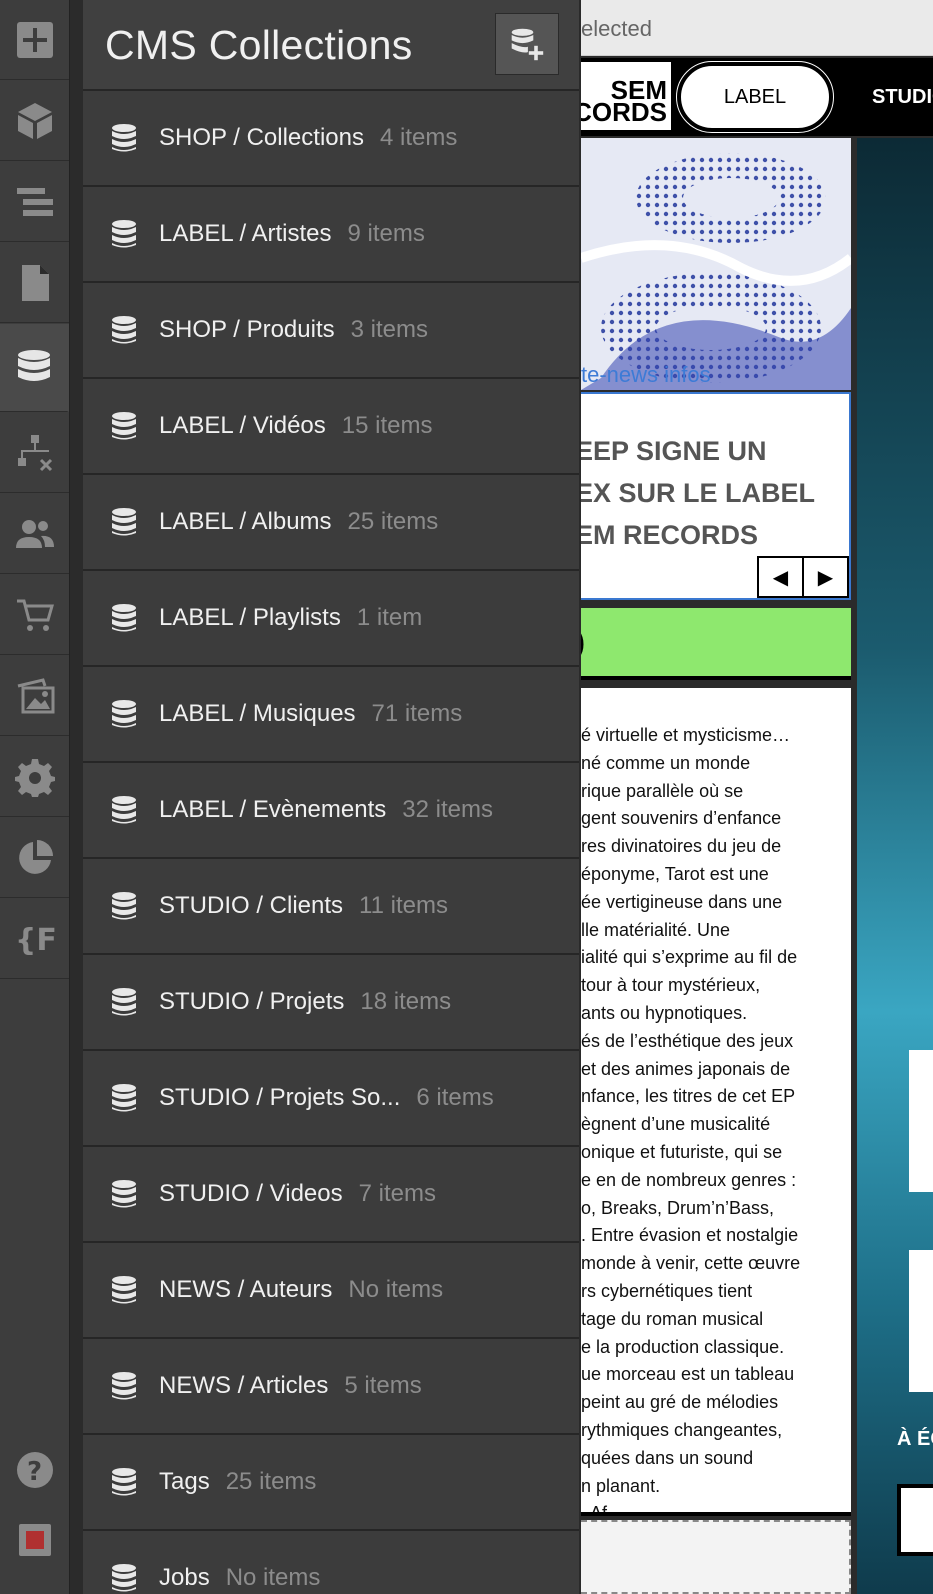 Image resolution: width=933 pixels, height=1594 pixels. I want to click on collection-count: 4 items, so click(418, 137).